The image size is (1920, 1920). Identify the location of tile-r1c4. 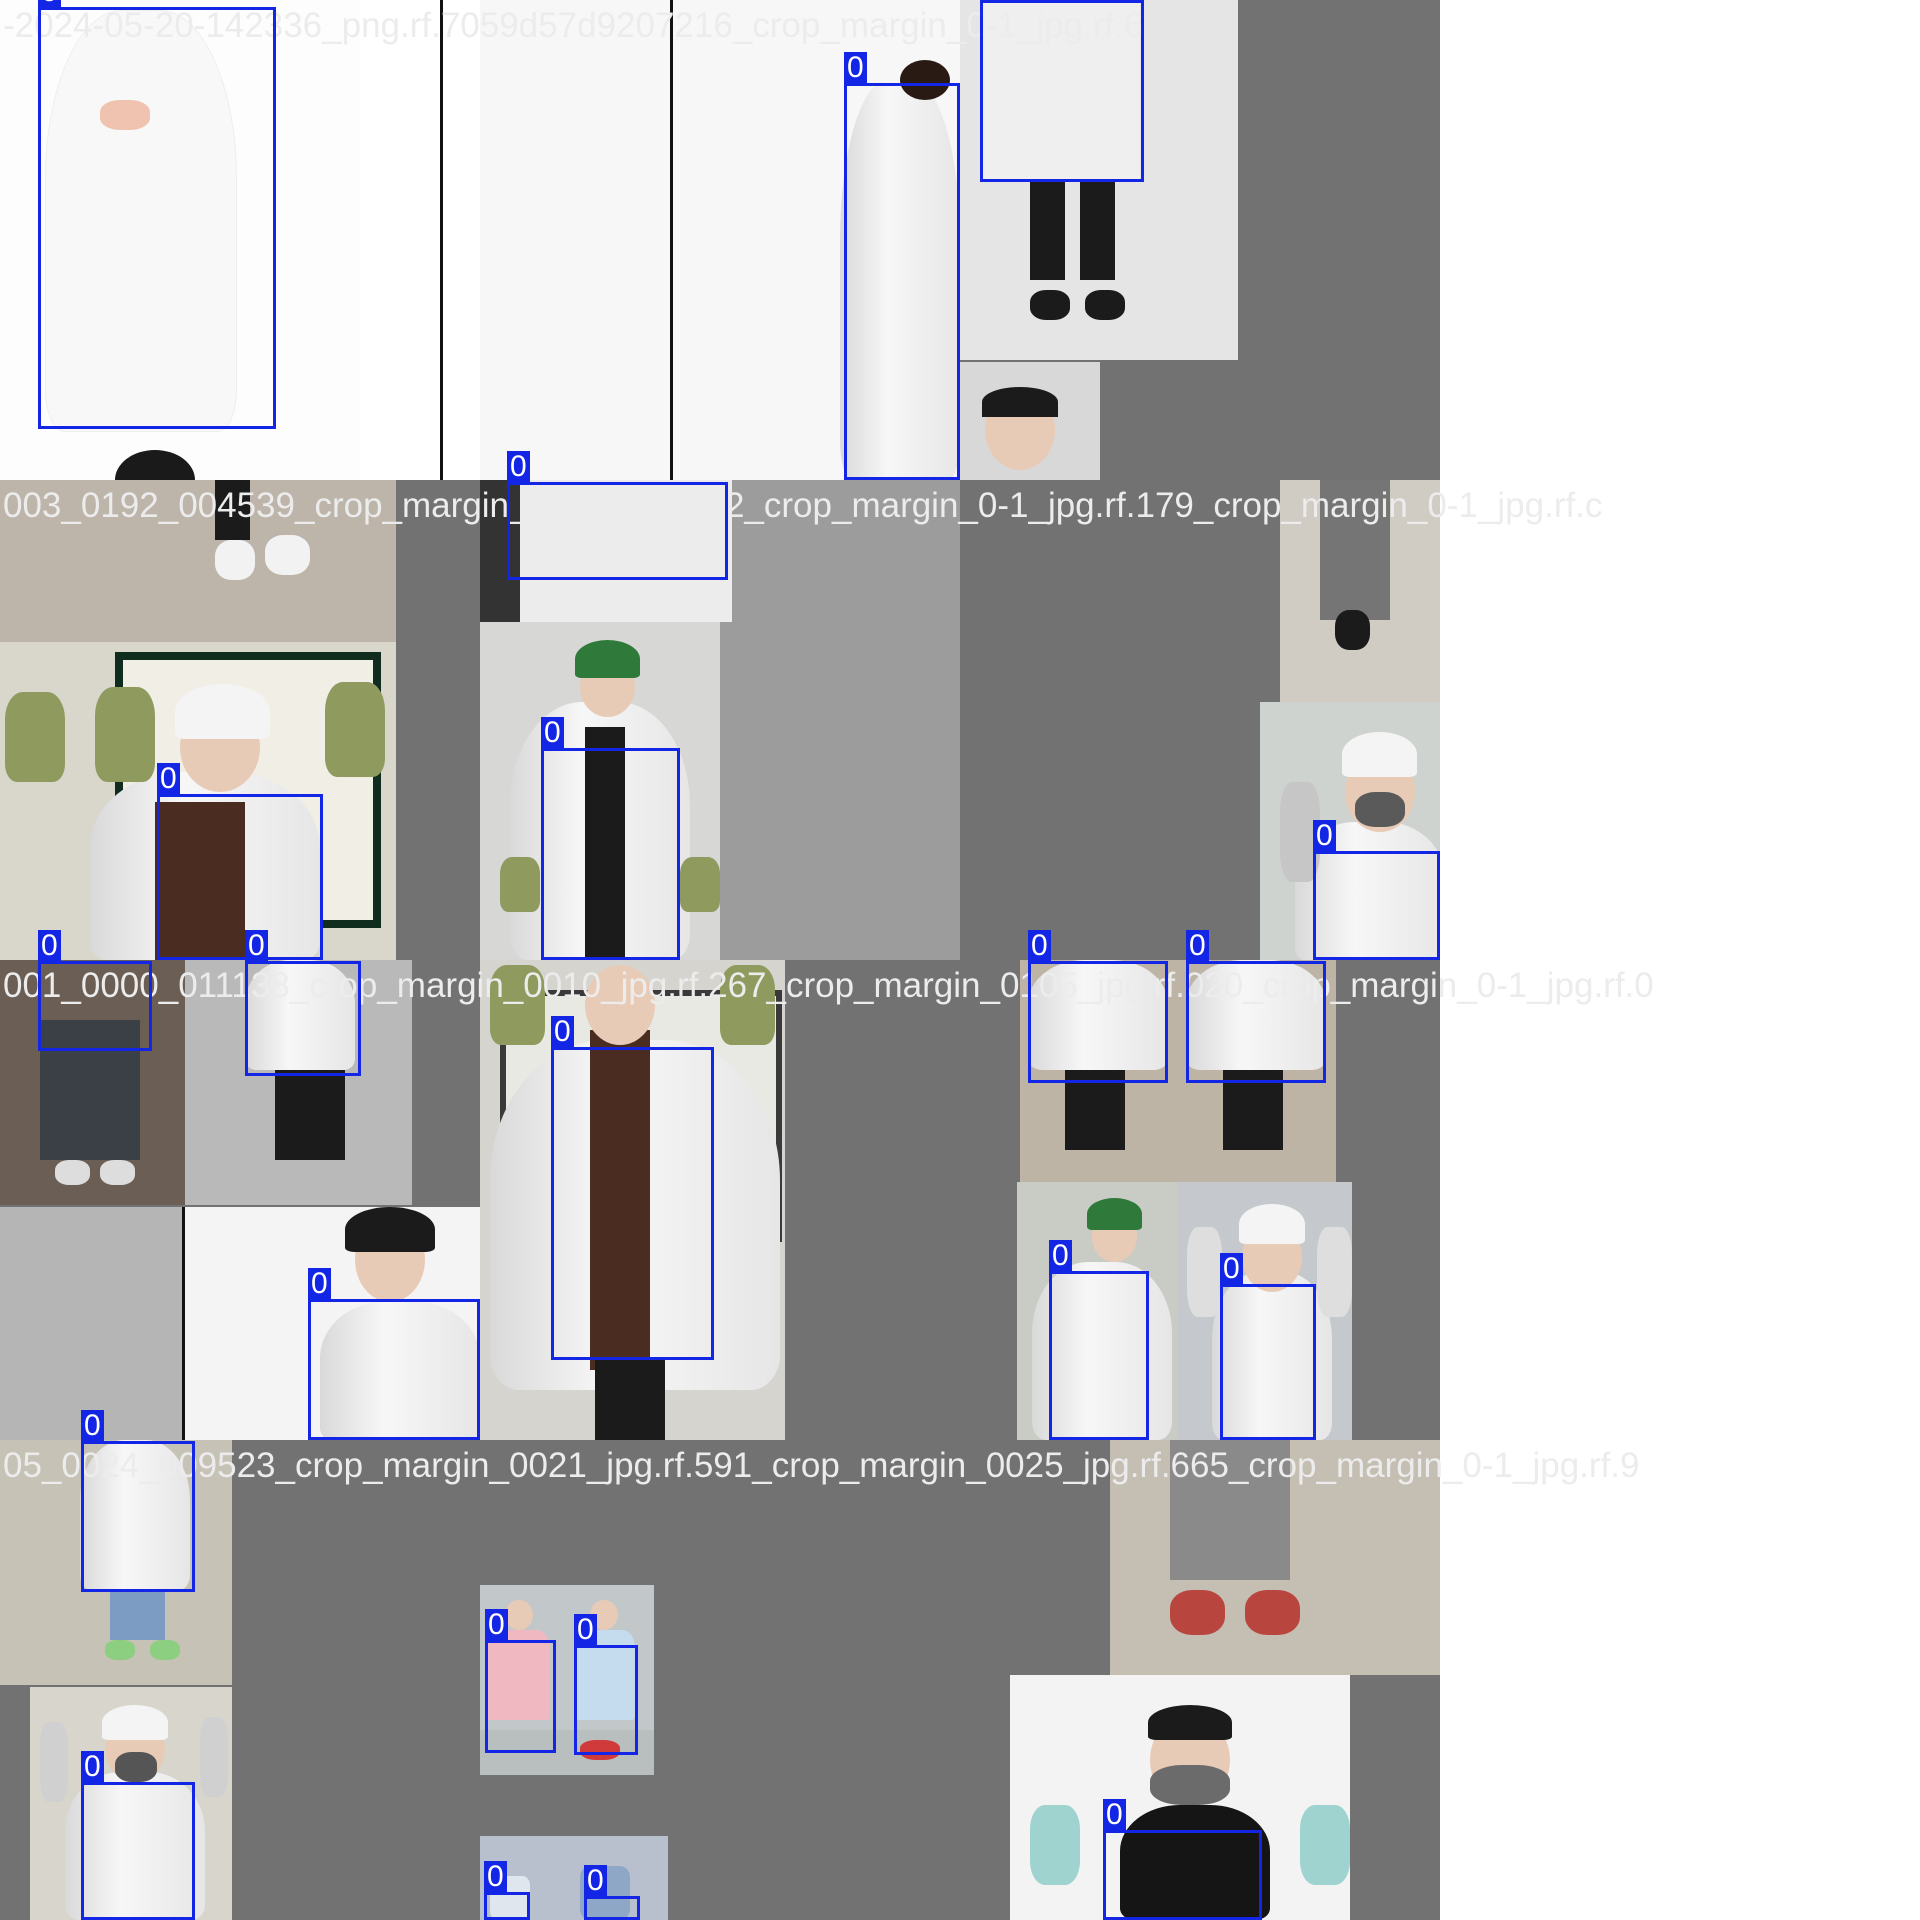
(1680, 240).